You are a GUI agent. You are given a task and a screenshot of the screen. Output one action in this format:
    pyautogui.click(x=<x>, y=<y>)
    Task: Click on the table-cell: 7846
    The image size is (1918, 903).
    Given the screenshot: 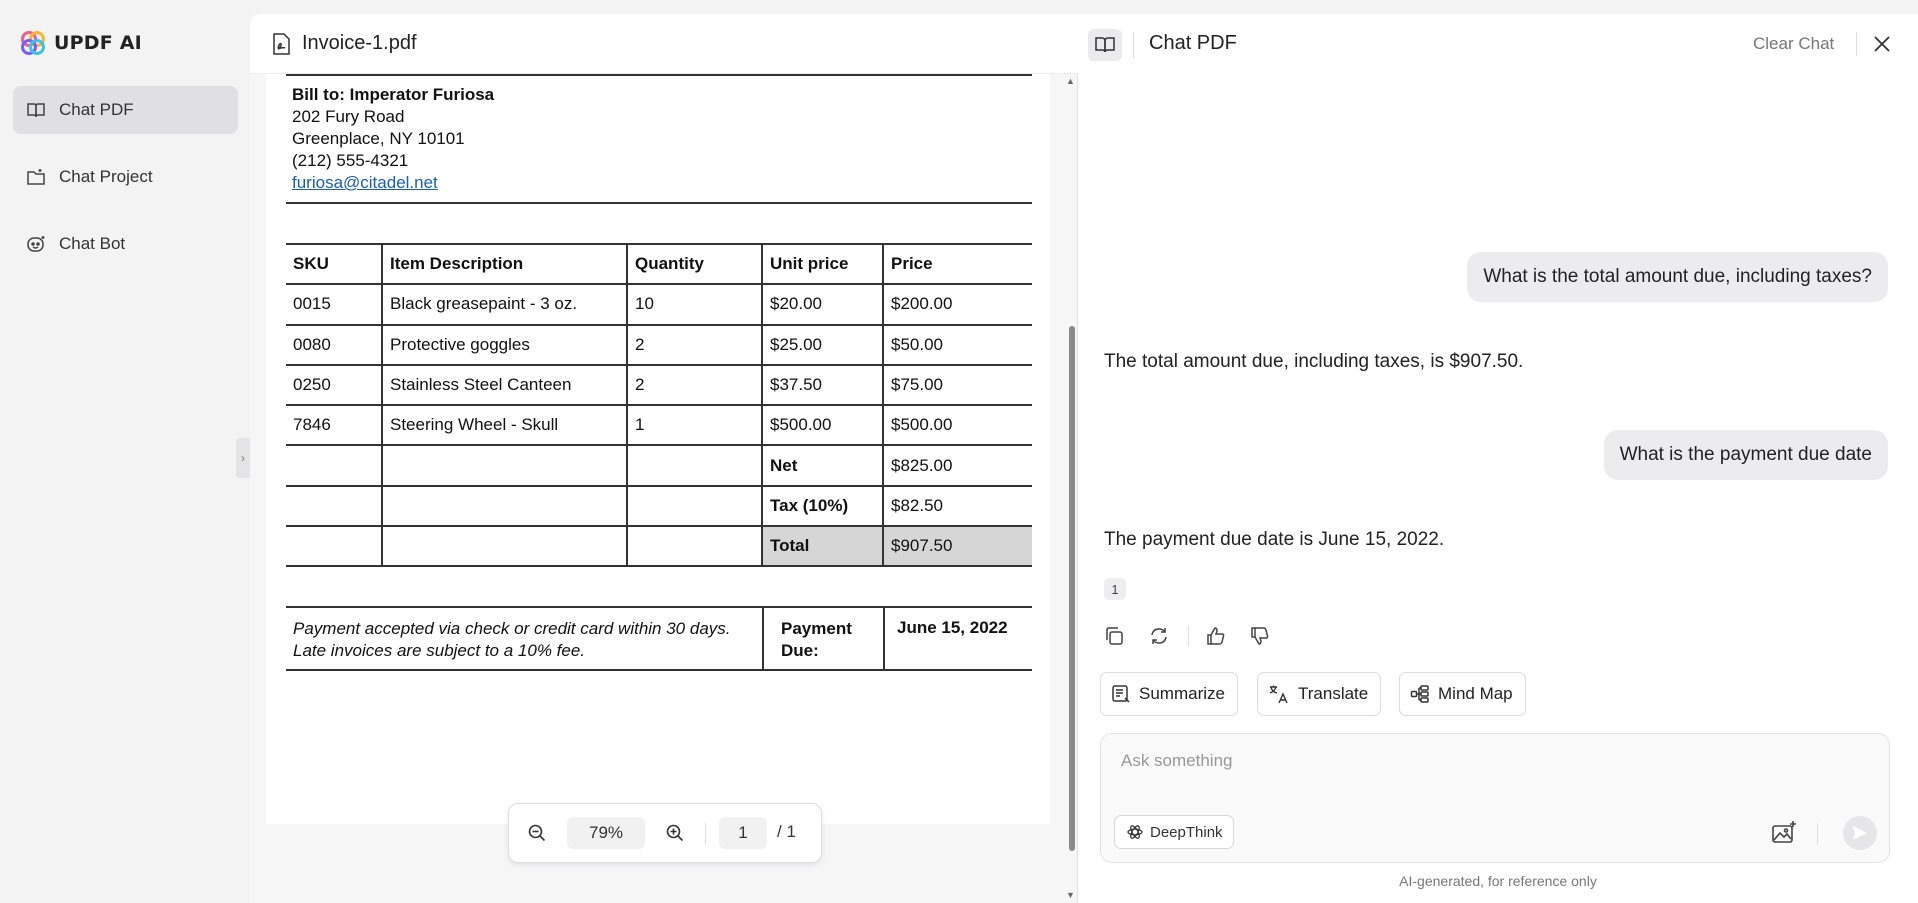 What is the action you would take?
    pyautogui.click(x=334, y=425)
    